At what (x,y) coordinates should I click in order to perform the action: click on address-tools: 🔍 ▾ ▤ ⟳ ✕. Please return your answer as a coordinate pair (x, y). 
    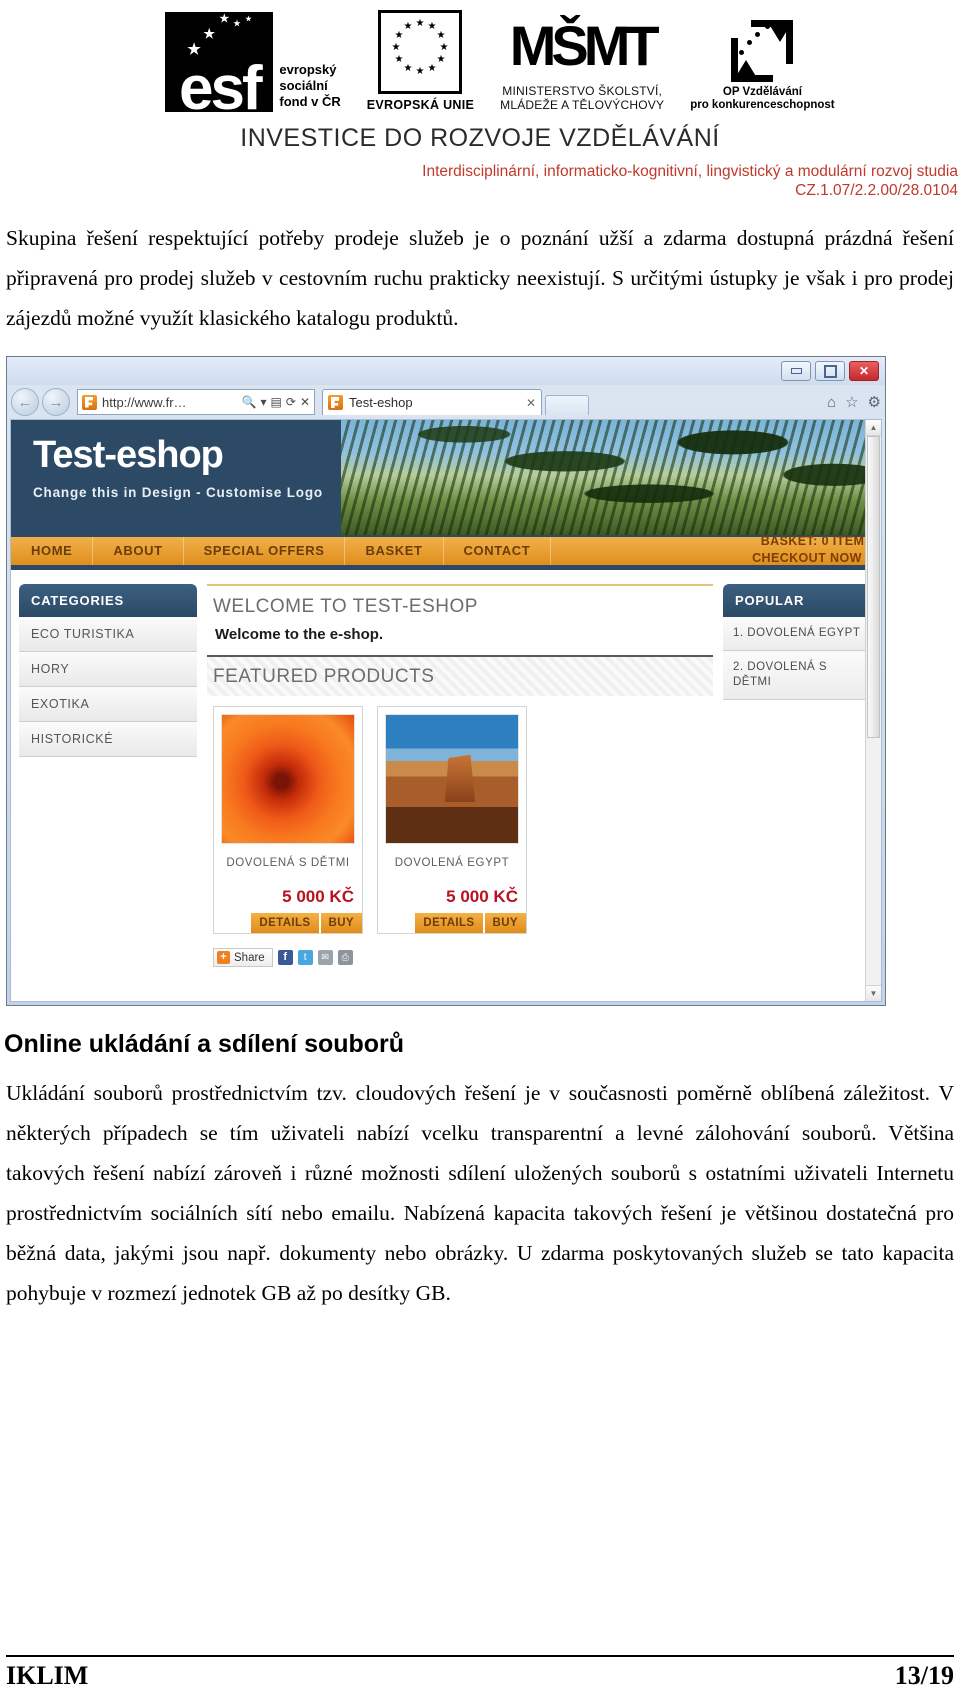
    Looking at the image, I should click on (276, 402).